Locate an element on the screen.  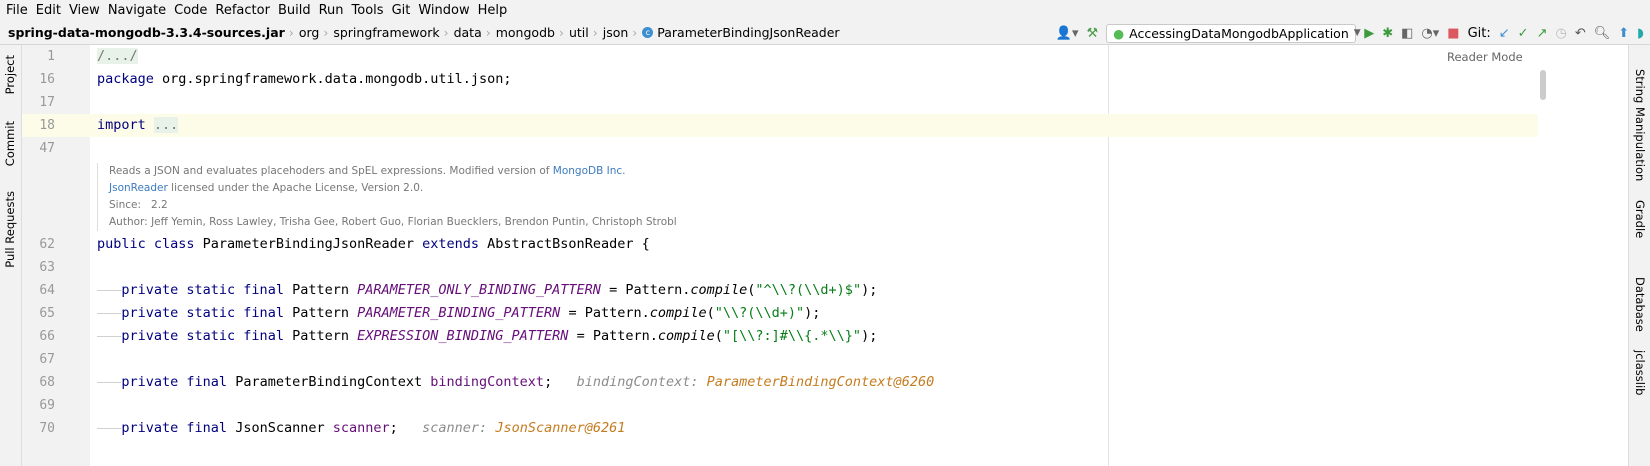
git-push-icon: ↗ is located at coordinates (1542, 33).